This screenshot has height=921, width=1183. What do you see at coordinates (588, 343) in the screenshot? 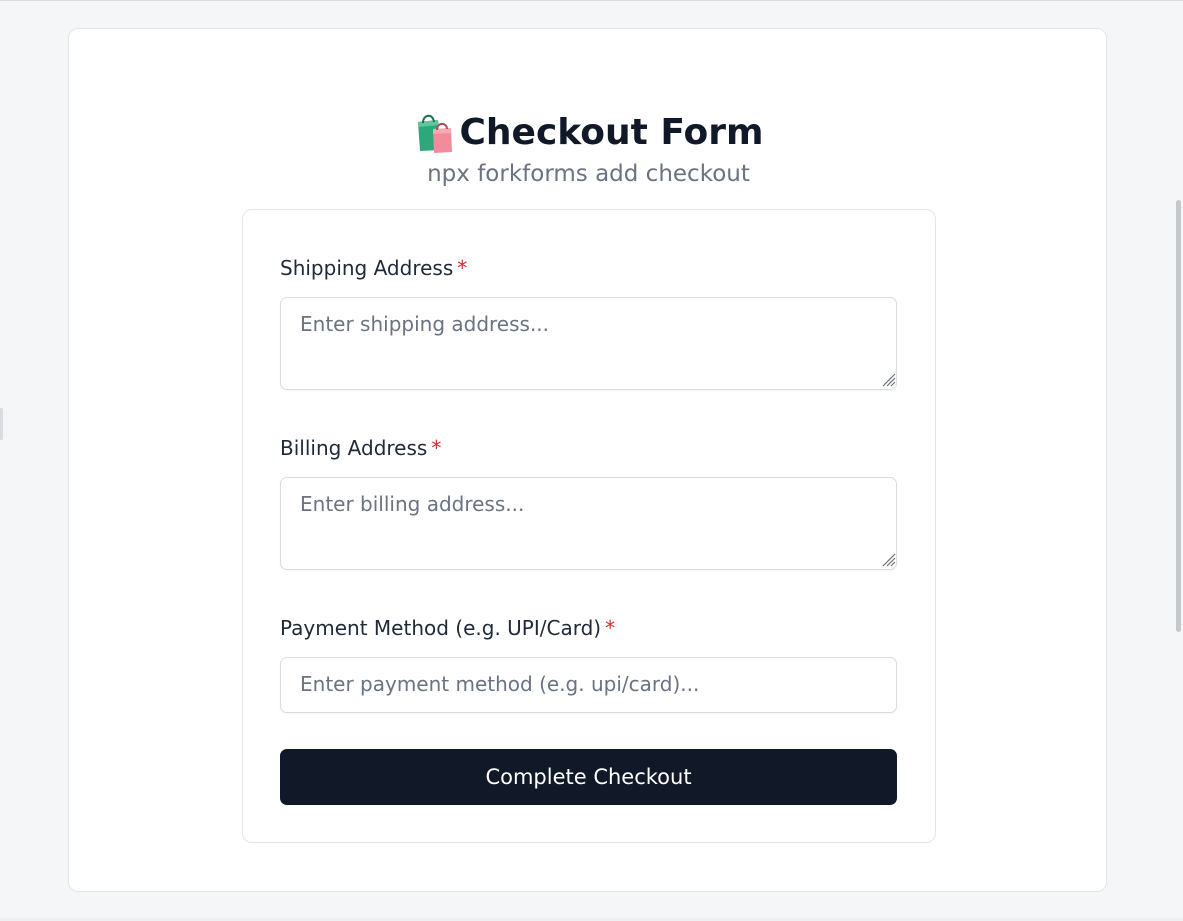
I see `shipping-address-textarea` at bounding box center [588, 343].